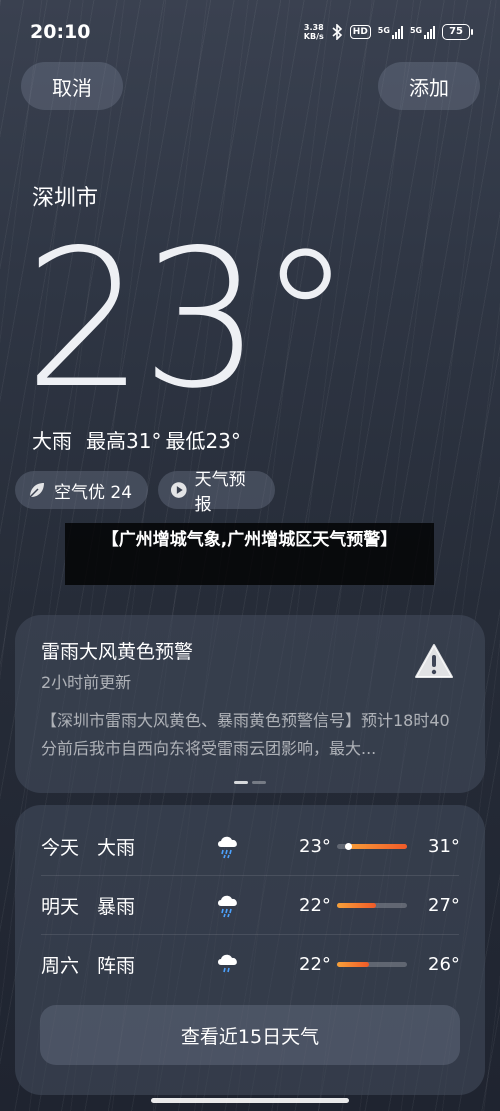 This screenshot has width=500, height=1111. What do you see at coordinates (116, 847) in the screenshot?
I see `forecast-condition: 大雨` at bounding box center [116, 847].